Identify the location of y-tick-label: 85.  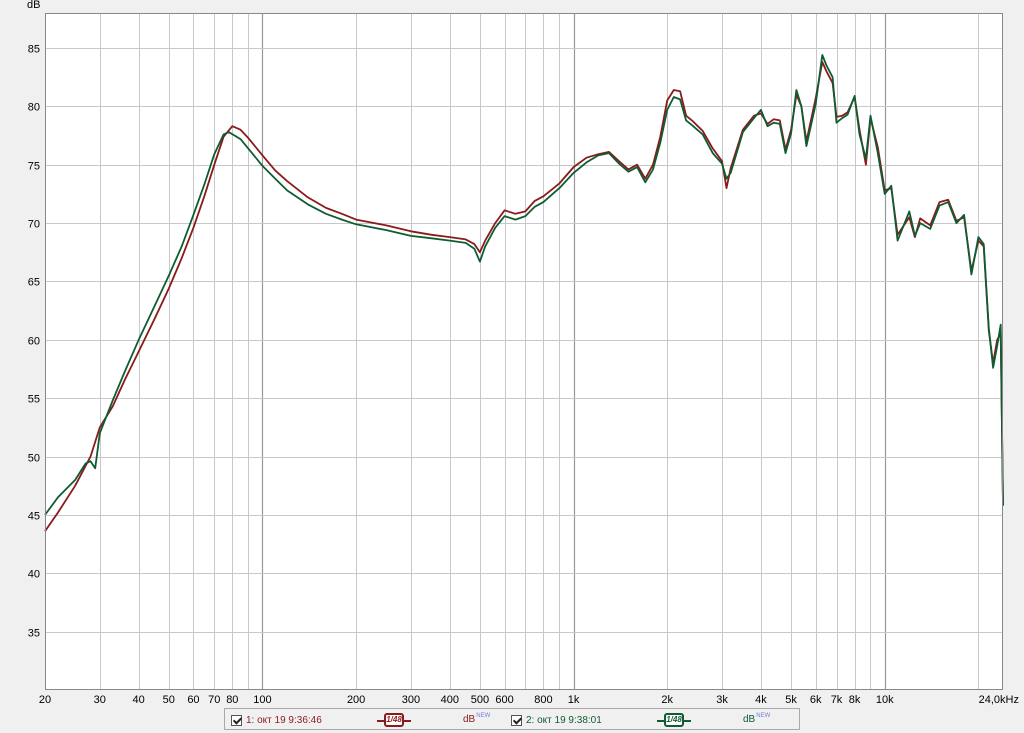
(34, 50).